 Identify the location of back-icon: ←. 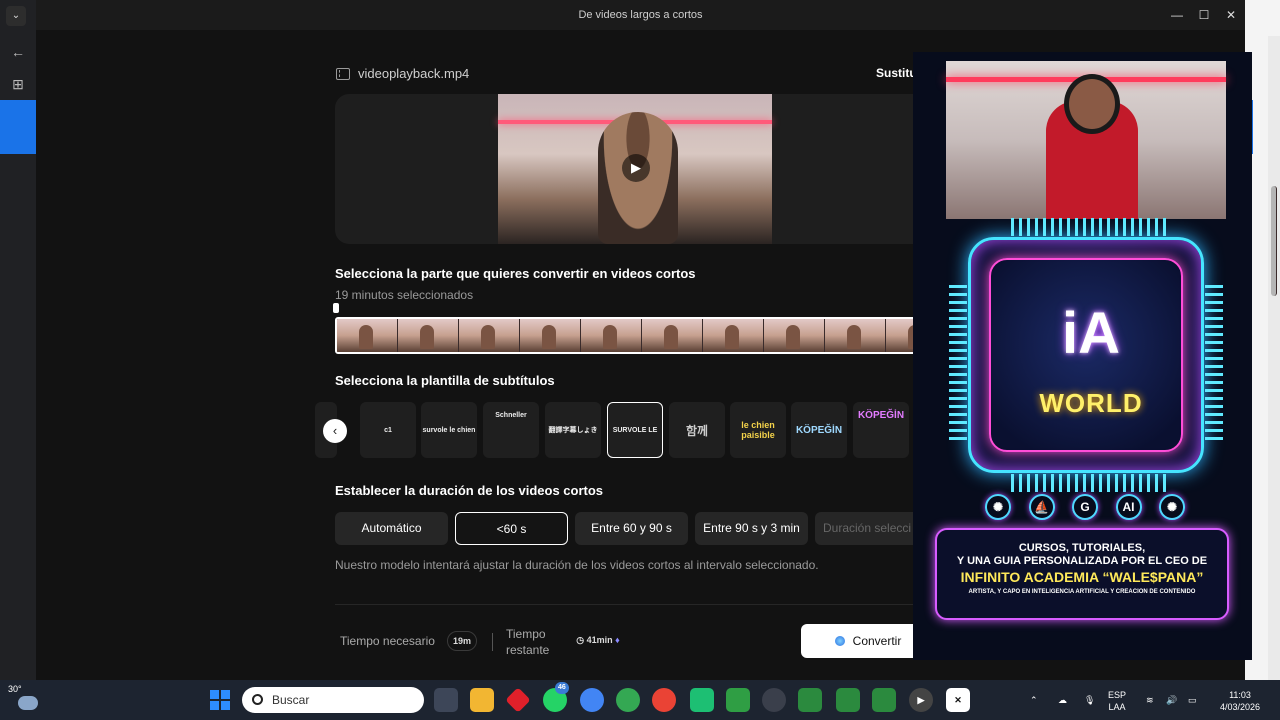
(18, 52).